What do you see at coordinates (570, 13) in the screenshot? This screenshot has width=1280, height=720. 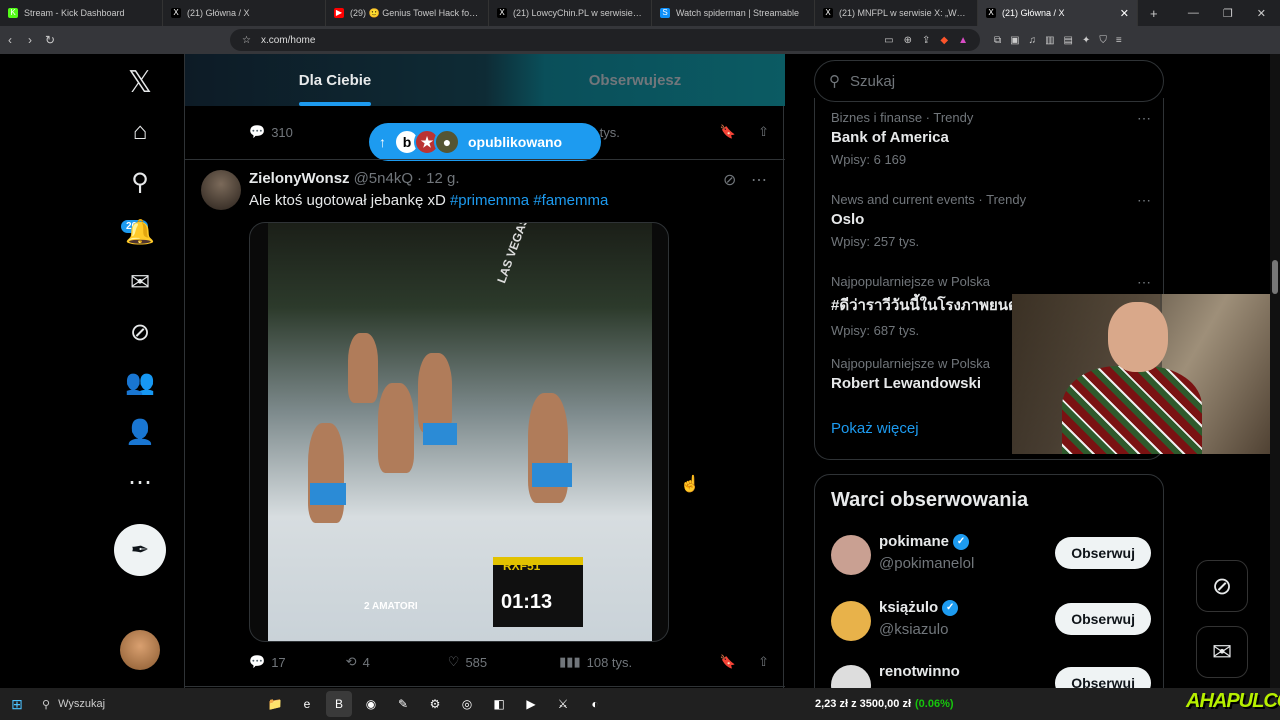 I see `browser-tab: X (21) LowcyChin.PL w serwisie X: „Na` at bounding box center [570, 13].